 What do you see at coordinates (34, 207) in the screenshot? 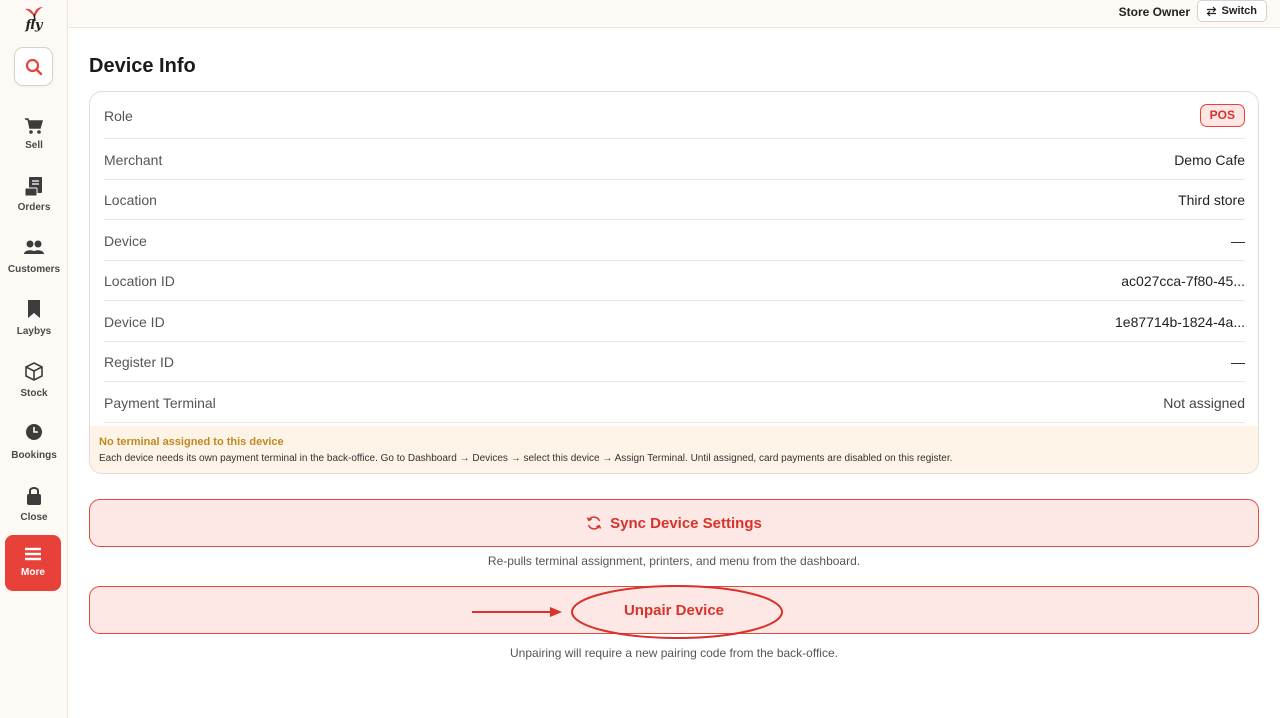
I see `sidebar-item-label: Orders` at bounding box center [34, 207].